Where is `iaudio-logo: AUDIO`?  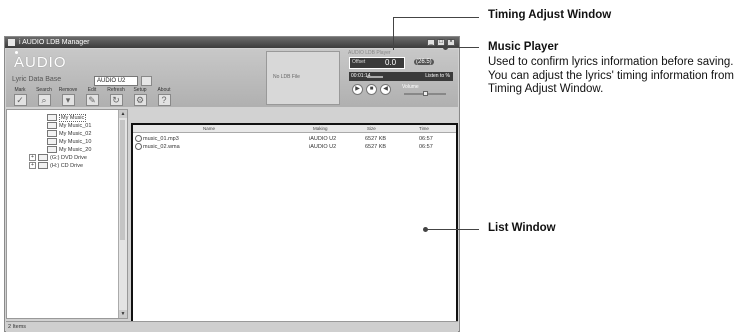 iaudio-logo: AUDIO is located at coordinates (40, 61).